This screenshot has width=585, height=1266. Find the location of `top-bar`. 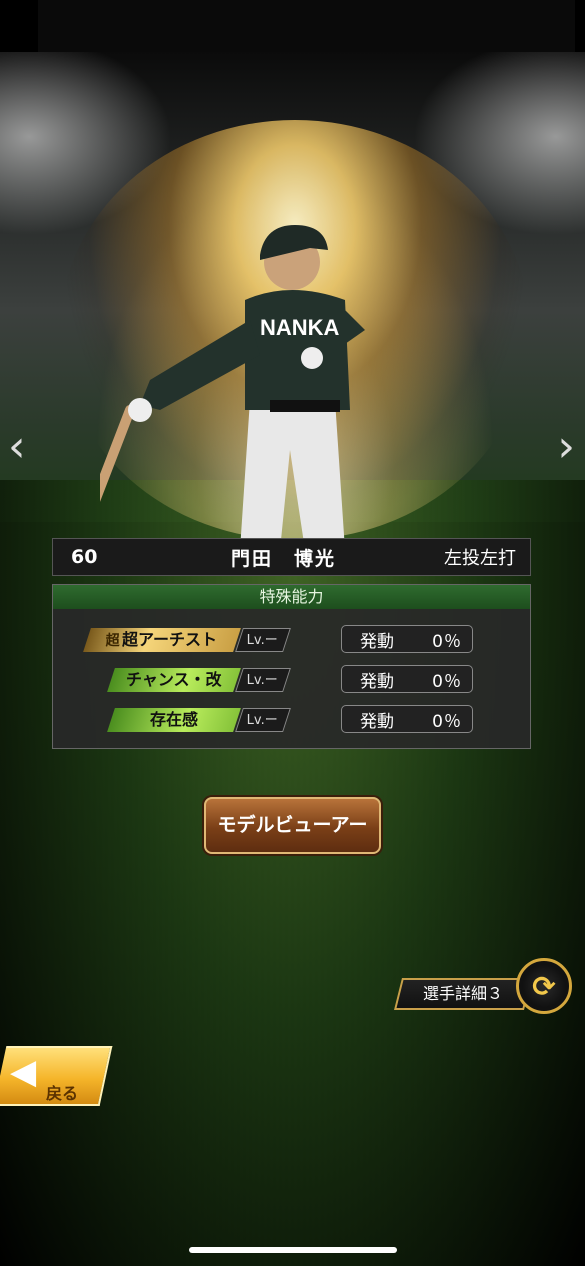

top-bar is located at coordinates (306, 26).